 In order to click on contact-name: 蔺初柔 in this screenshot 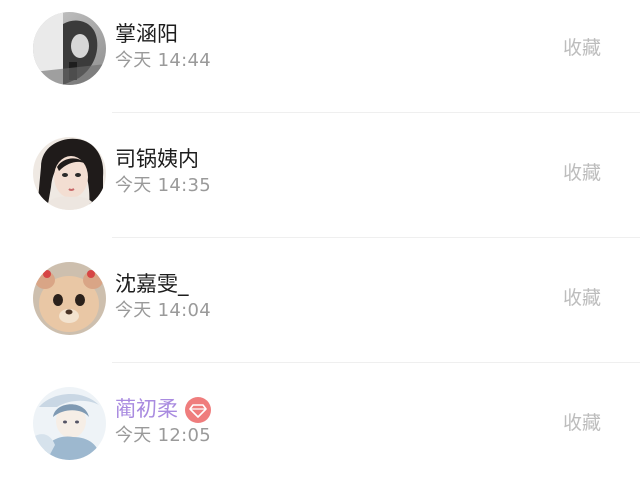, I will do `click(146, 409)`.